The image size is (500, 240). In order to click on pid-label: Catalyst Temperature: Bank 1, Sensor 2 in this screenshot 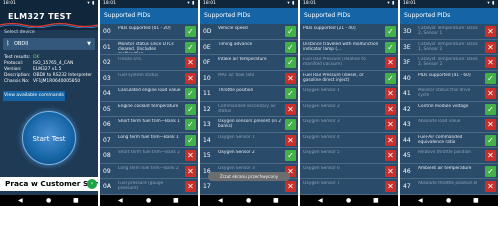, I will do `click(448, 46)`.